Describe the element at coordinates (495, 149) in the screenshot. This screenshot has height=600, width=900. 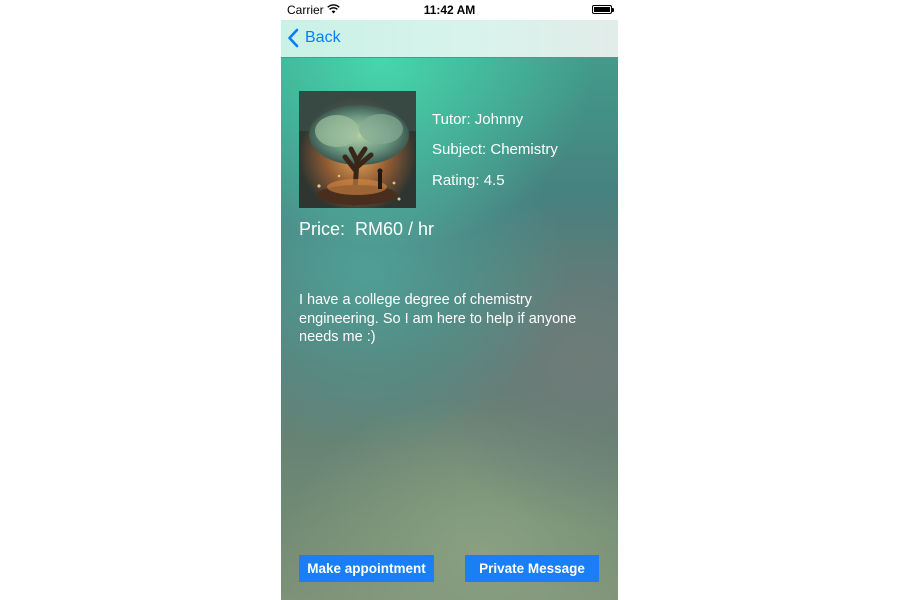
I see `tutor-subject: Subject: Chemistry` at that location.